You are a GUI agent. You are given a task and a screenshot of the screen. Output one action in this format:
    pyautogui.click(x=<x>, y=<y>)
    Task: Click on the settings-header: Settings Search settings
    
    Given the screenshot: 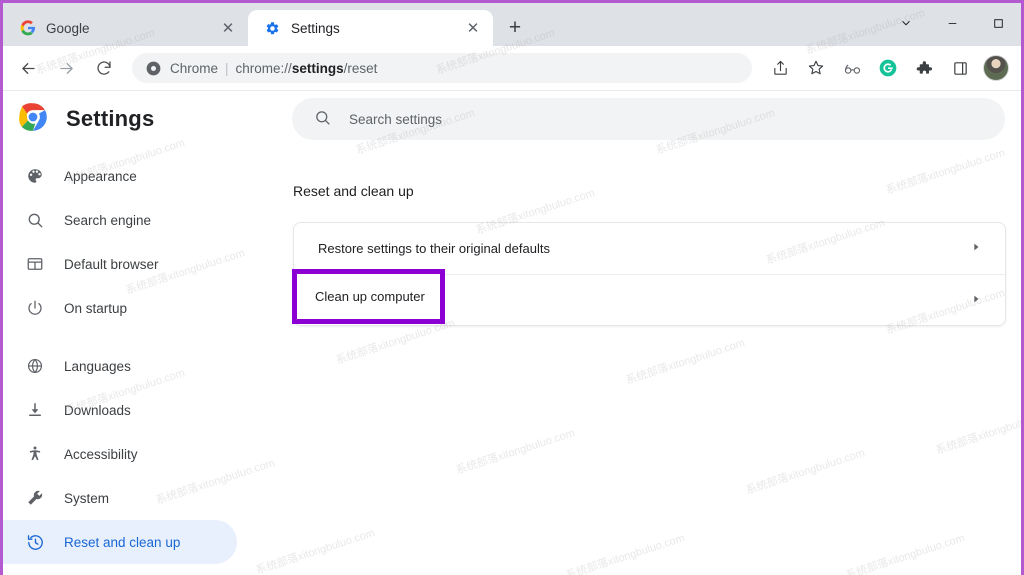 What is the action you would take?
    pyautogui.click(x=512, y=119)
    